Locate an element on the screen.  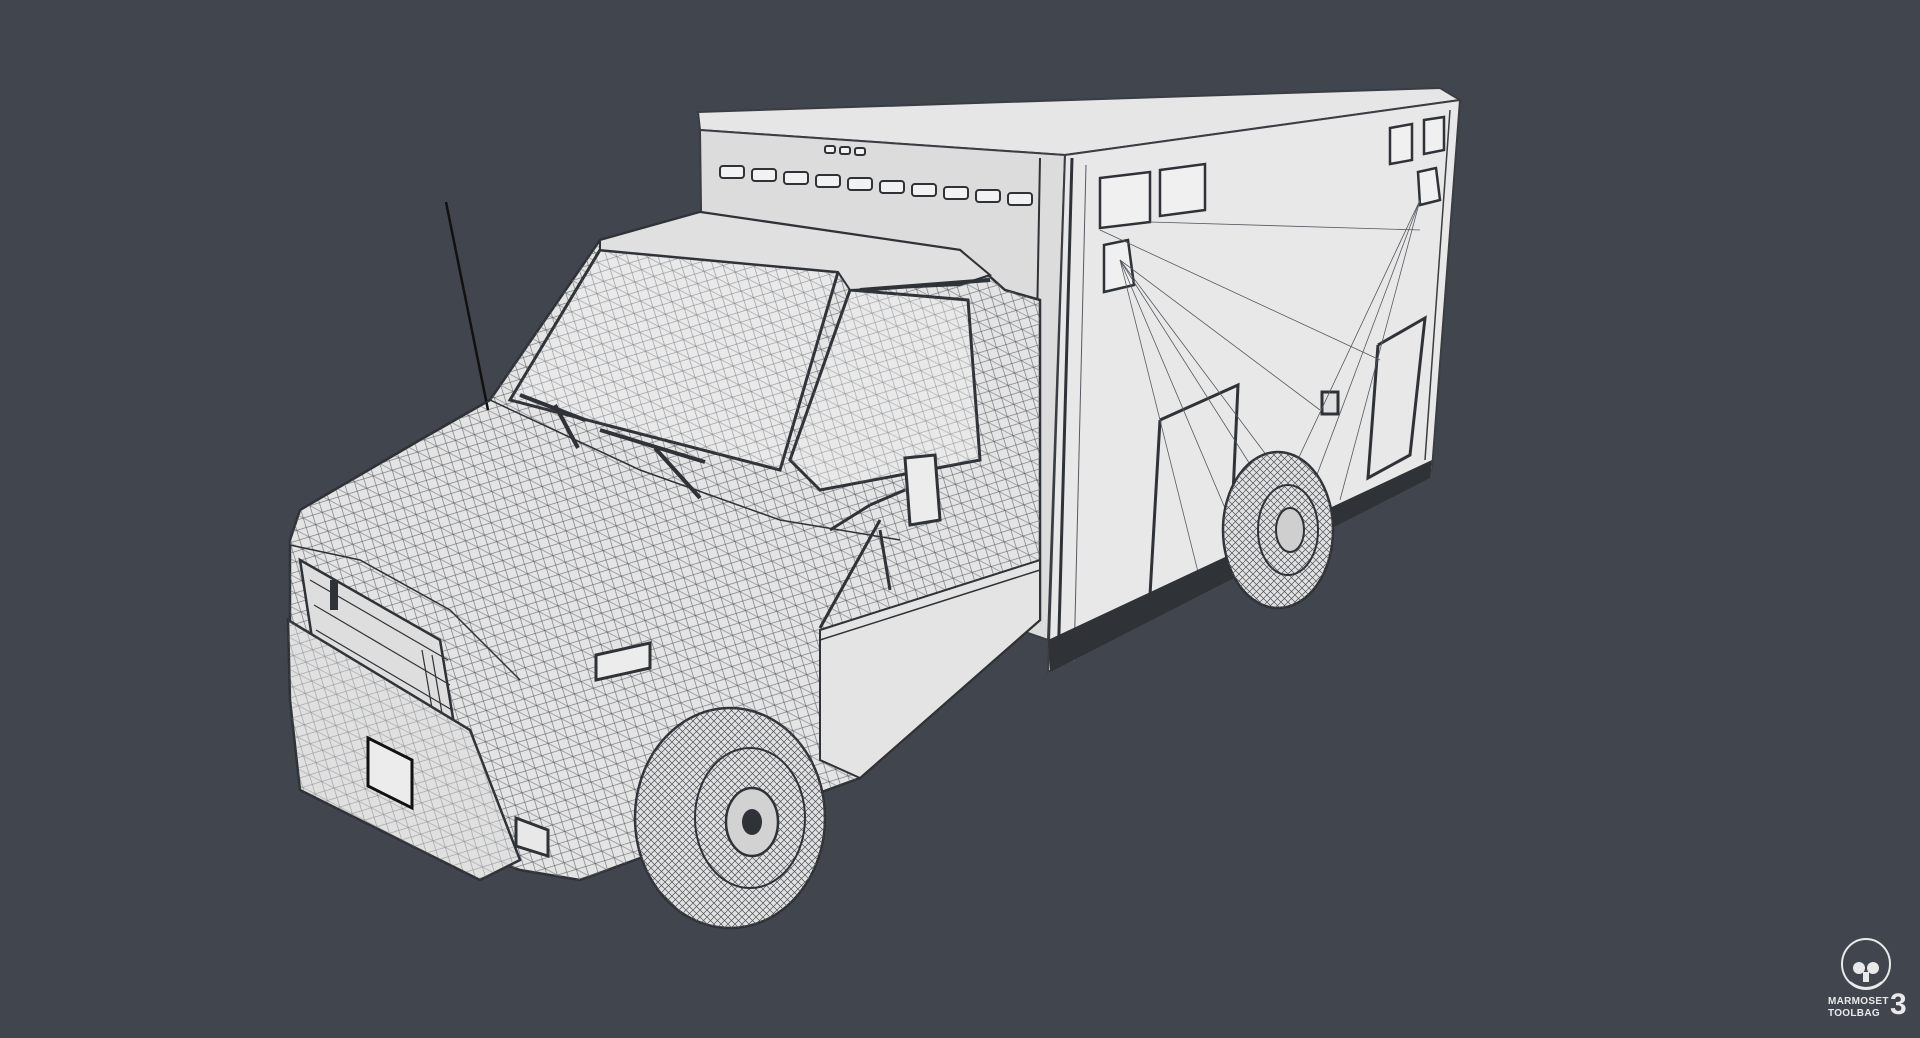
watermark-brand-line1: MARMOSET is located at coordinates (1858, 1001).